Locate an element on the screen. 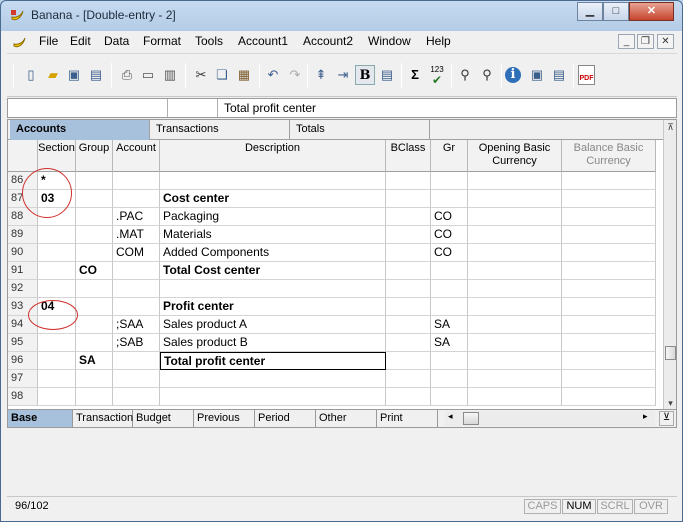 The height and width of the screenshot is (522, 683). scroll-down-icon: ▾ is located at coordinates (670, 403).